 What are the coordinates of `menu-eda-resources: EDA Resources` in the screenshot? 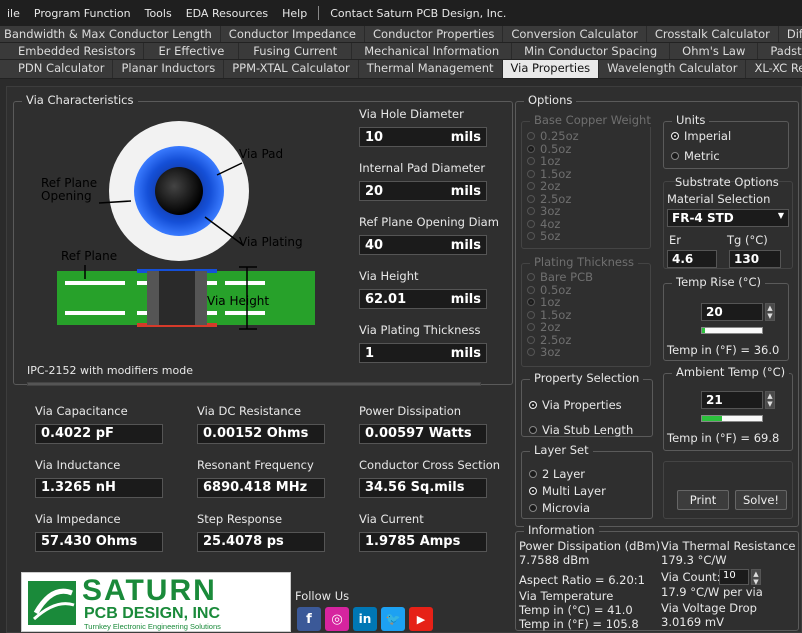 It's located at (227, 13).